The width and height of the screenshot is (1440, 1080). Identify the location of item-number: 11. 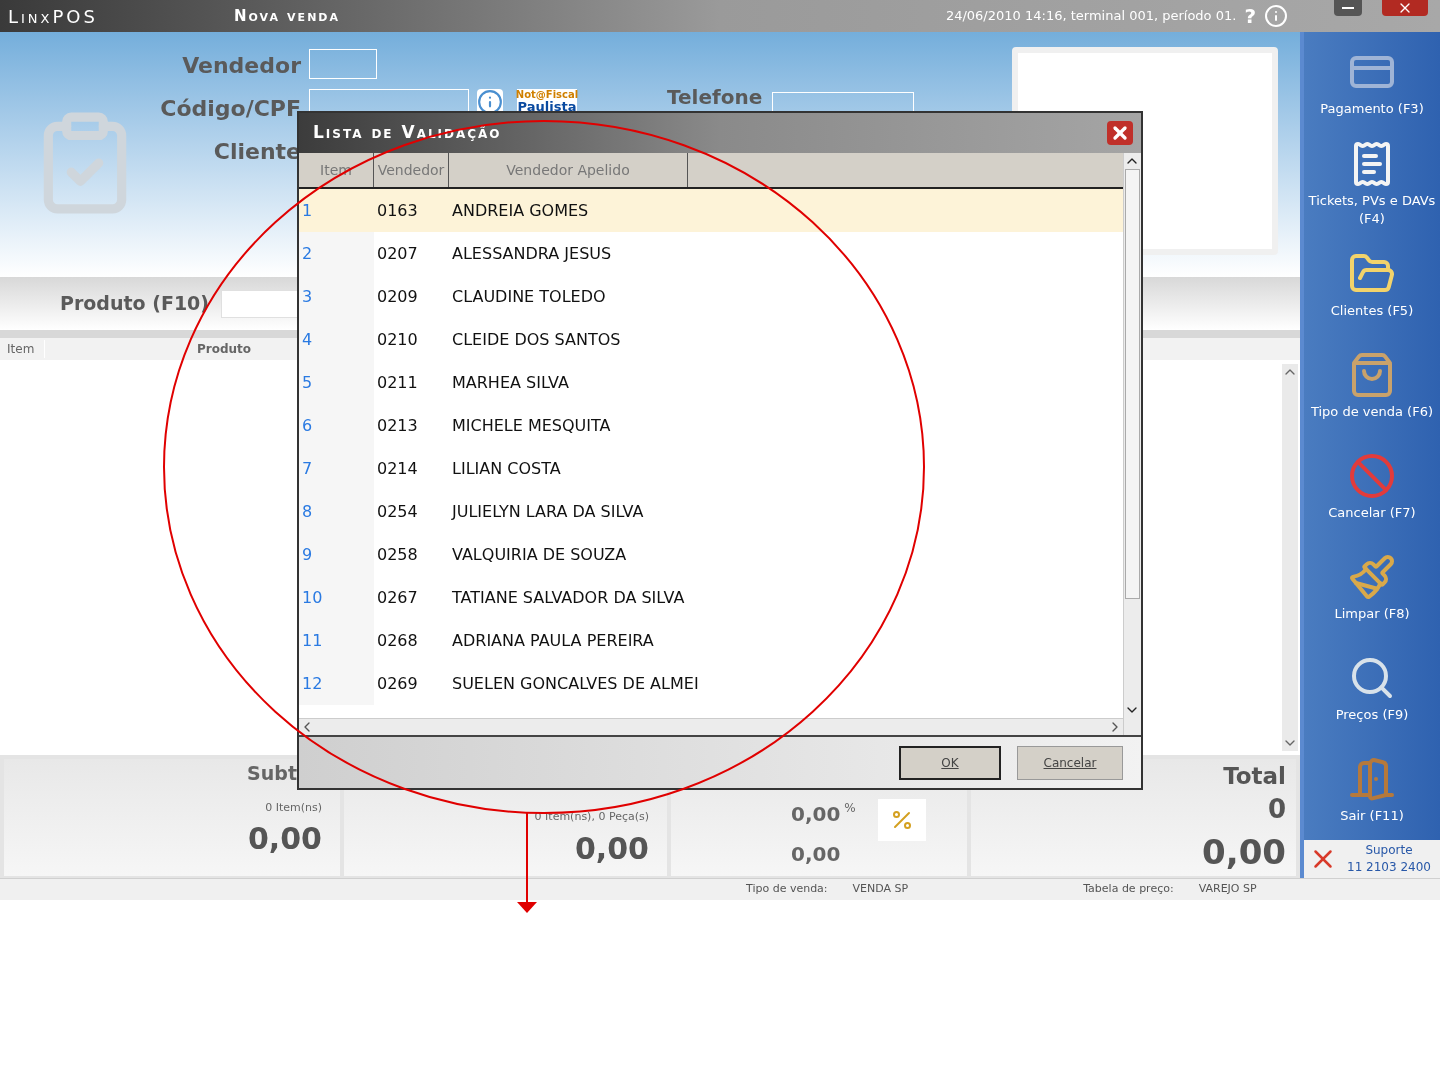
(336, 640).